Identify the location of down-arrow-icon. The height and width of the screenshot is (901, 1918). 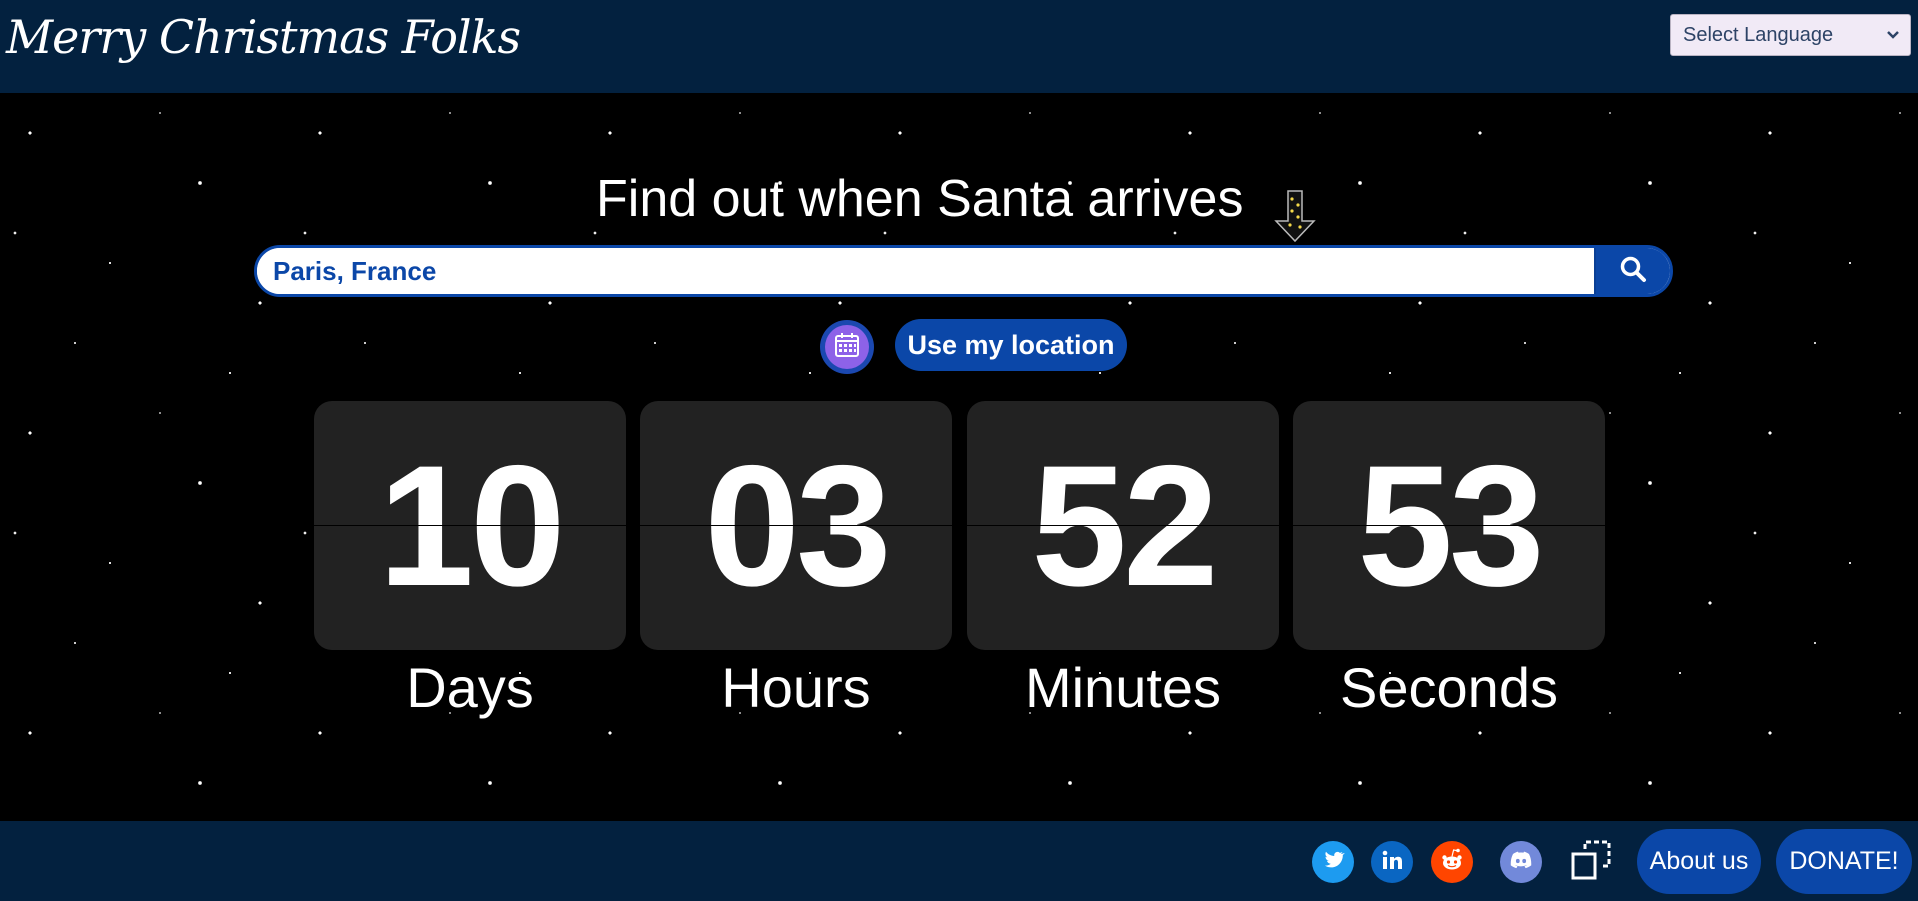
(1295, 219).